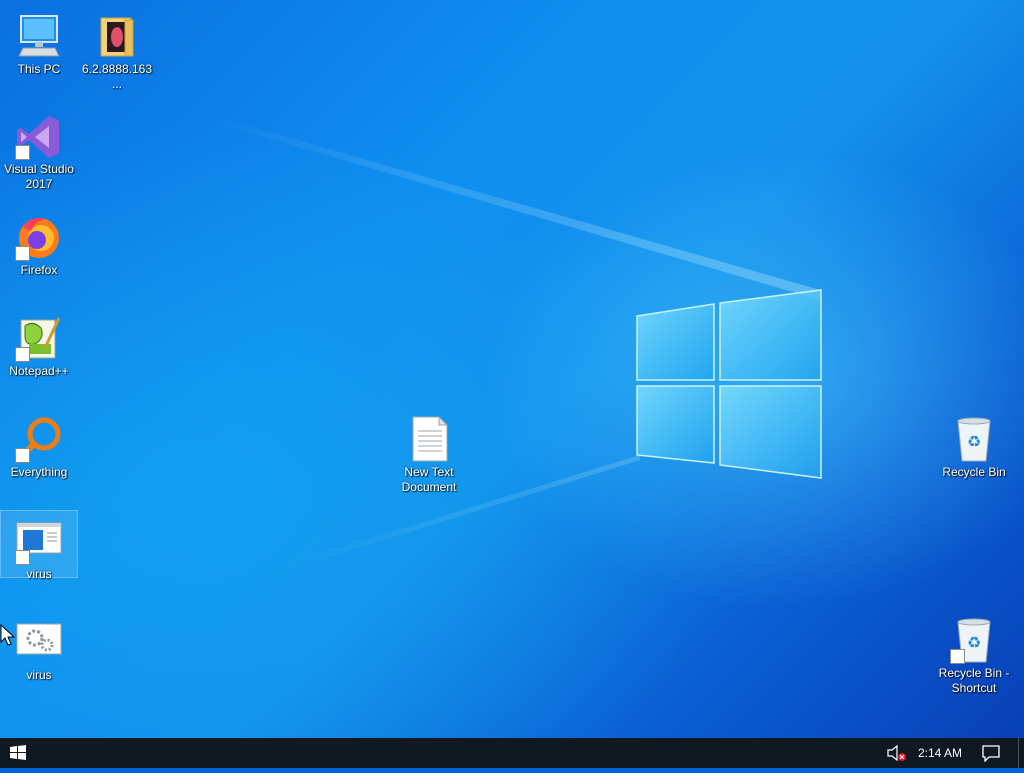 The width and height of the screenshot is (1024, 773). I want to click on desktop-icon-this-pc: This PC, so click(39, 41).